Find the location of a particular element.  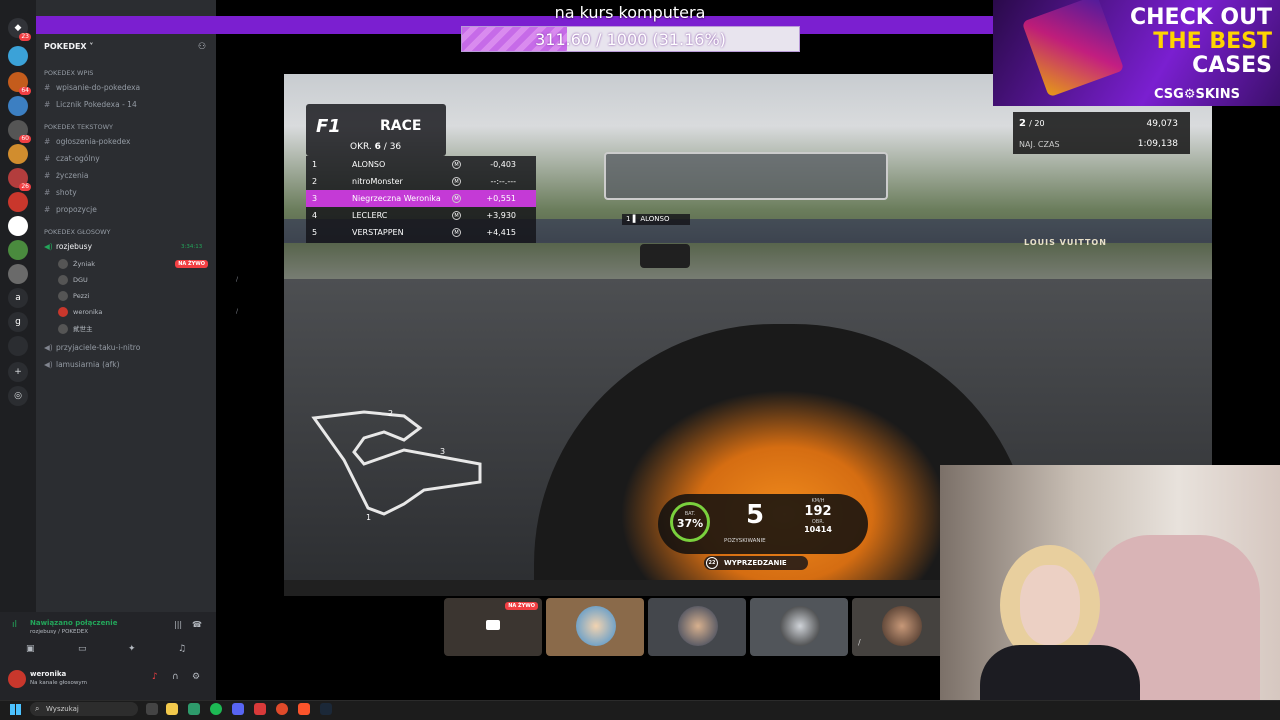

store-icon is located at coordinates (194, 709).